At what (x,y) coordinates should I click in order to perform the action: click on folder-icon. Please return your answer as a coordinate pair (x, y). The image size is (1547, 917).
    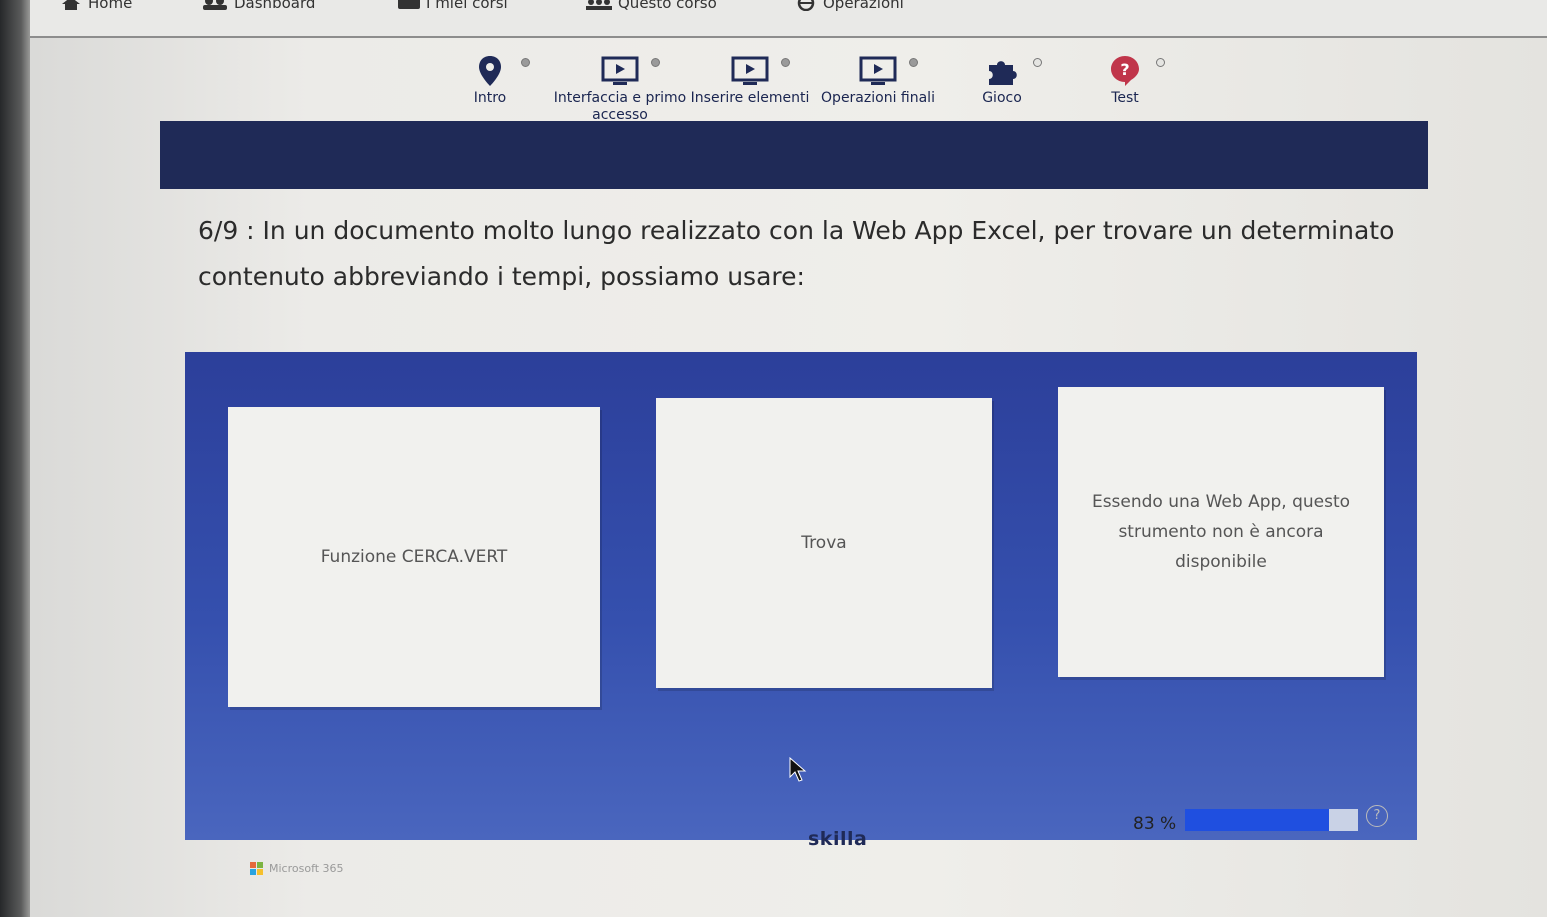
    Looking at the image, I should click on (409, 4).